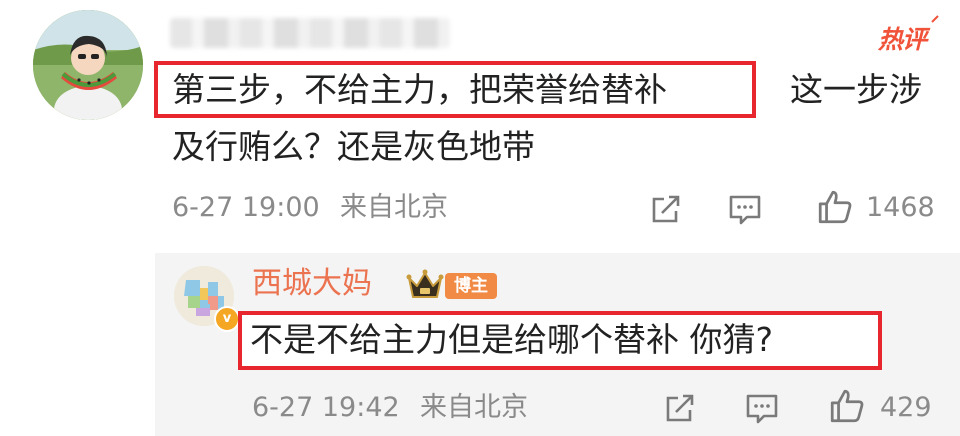  I want to click on commenter-avatar, so click(88, 65).